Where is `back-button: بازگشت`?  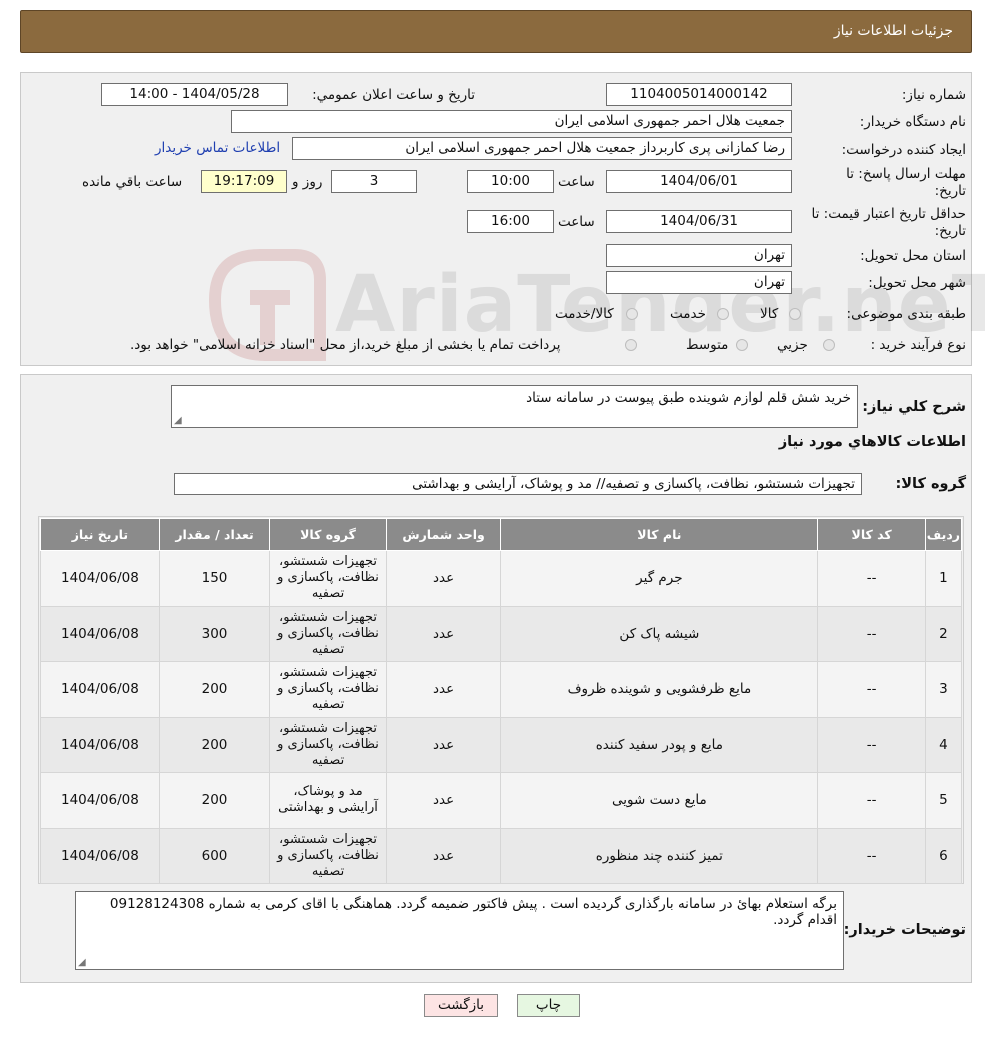 back-button: بازگشت is located at coordinates (461, 1005).